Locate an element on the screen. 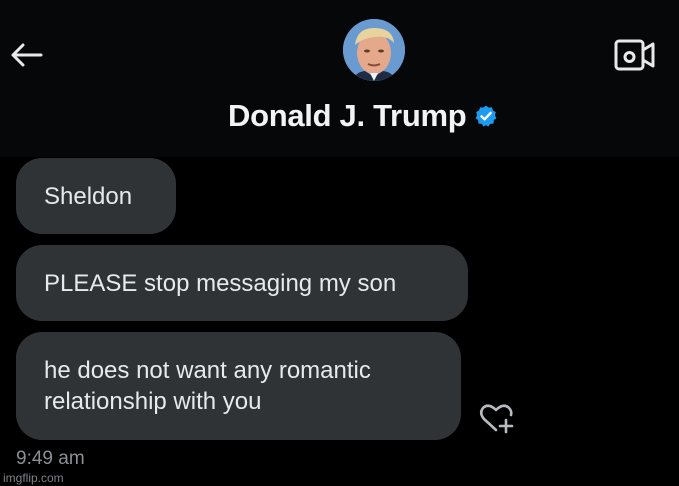 The image size is (679, 486). message-text: PLEASE stop messaging my son is located at coordinates (220, 283).